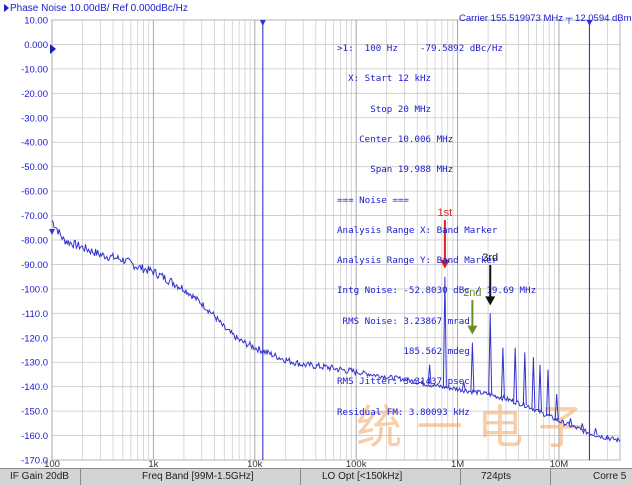  What do you see at coordinates (496, 477) in the screenshot?
I see `points-status: 724pts` at bounding box center [496, 477].